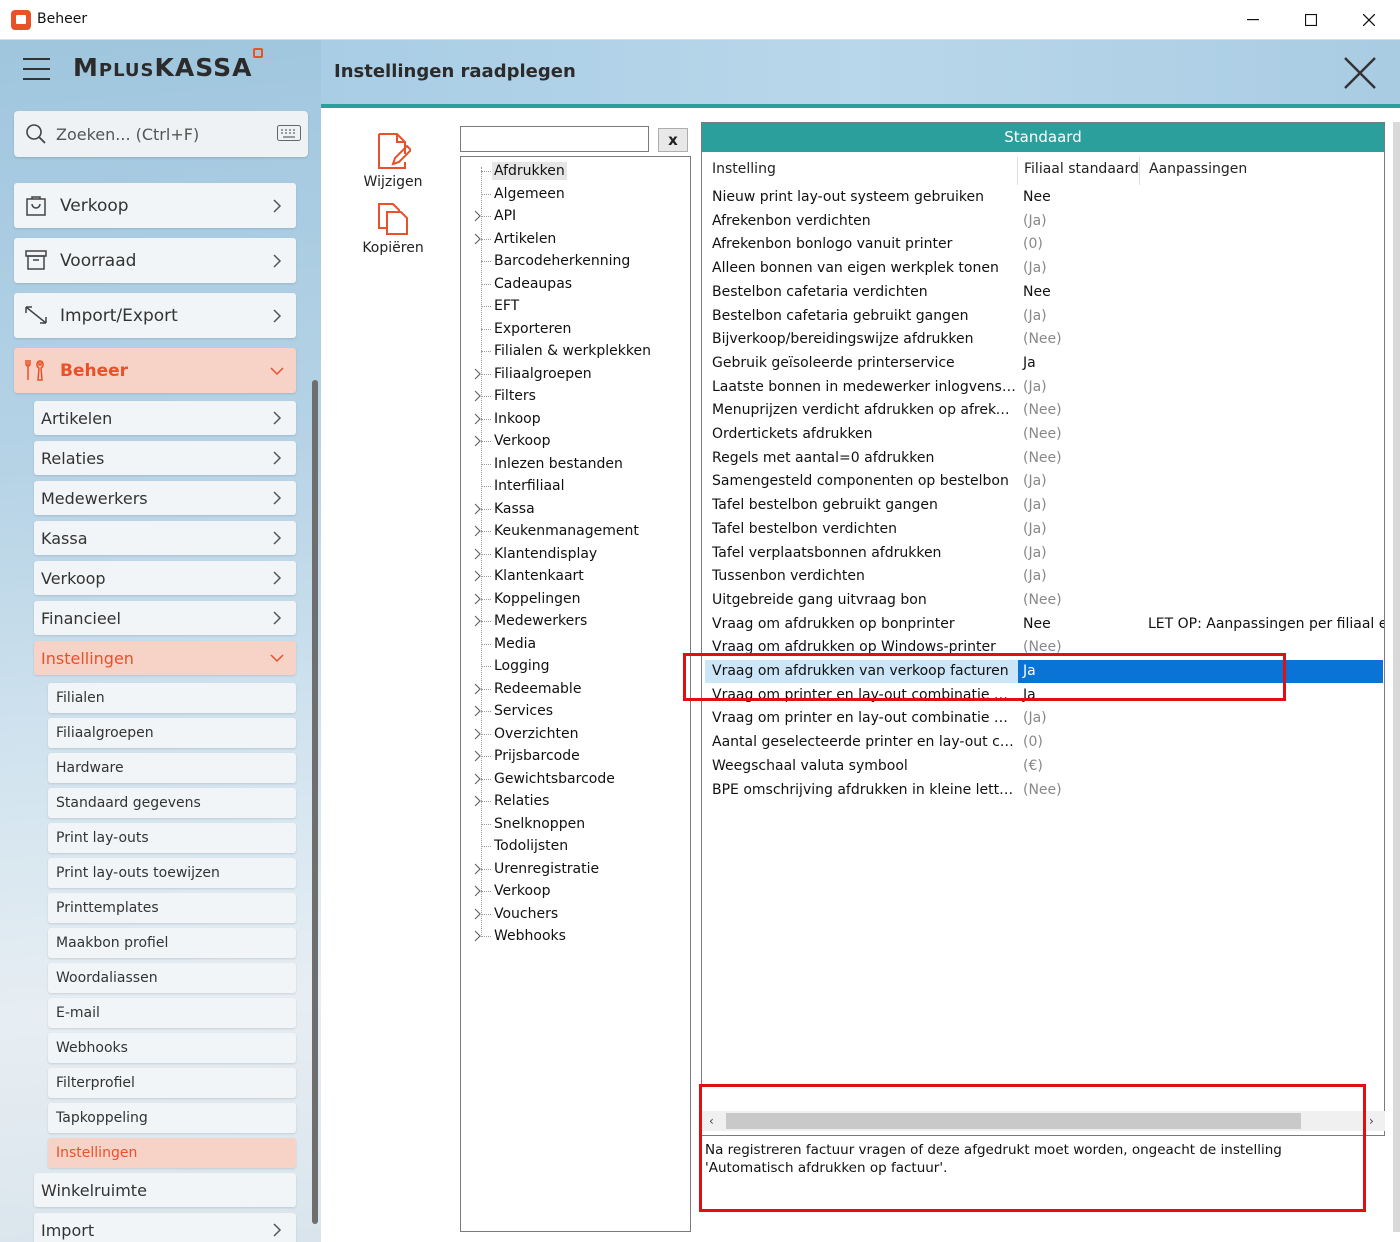  Describe the element at coordinates (1044, 553) in the screenshot. I see `settings-row: Tafel verplaatsbonnen afdrukken (Ja)` at that location.